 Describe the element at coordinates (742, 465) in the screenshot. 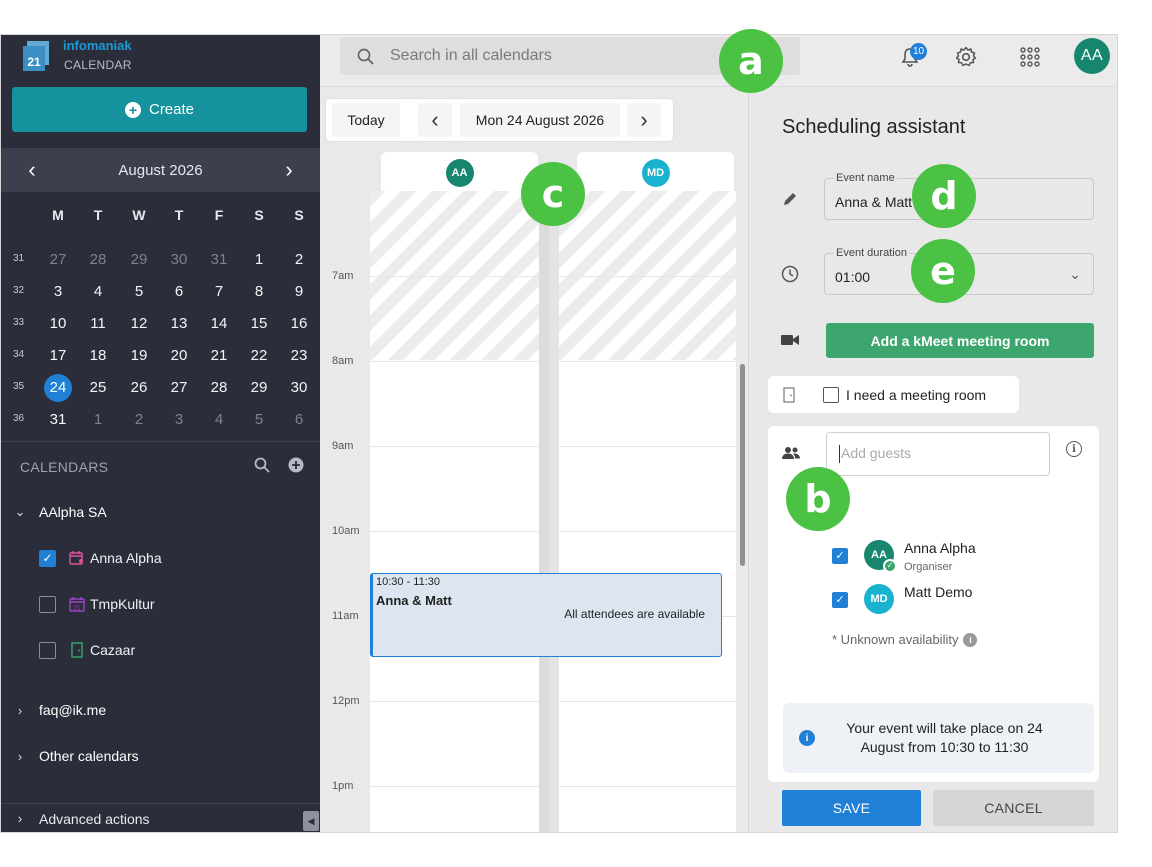

I see `vertical-scrollbar` at that location.